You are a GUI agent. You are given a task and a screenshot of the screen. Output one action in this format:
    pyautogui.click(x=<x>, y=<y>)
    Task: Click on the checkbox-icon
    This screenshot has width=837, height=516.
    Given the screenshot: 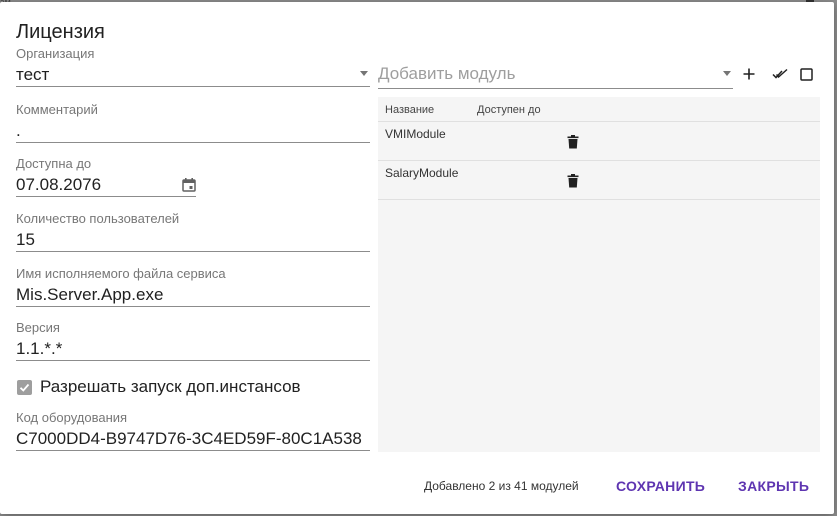 What is the action you would take?
    pyautogui.click(x=806, y=74)
    